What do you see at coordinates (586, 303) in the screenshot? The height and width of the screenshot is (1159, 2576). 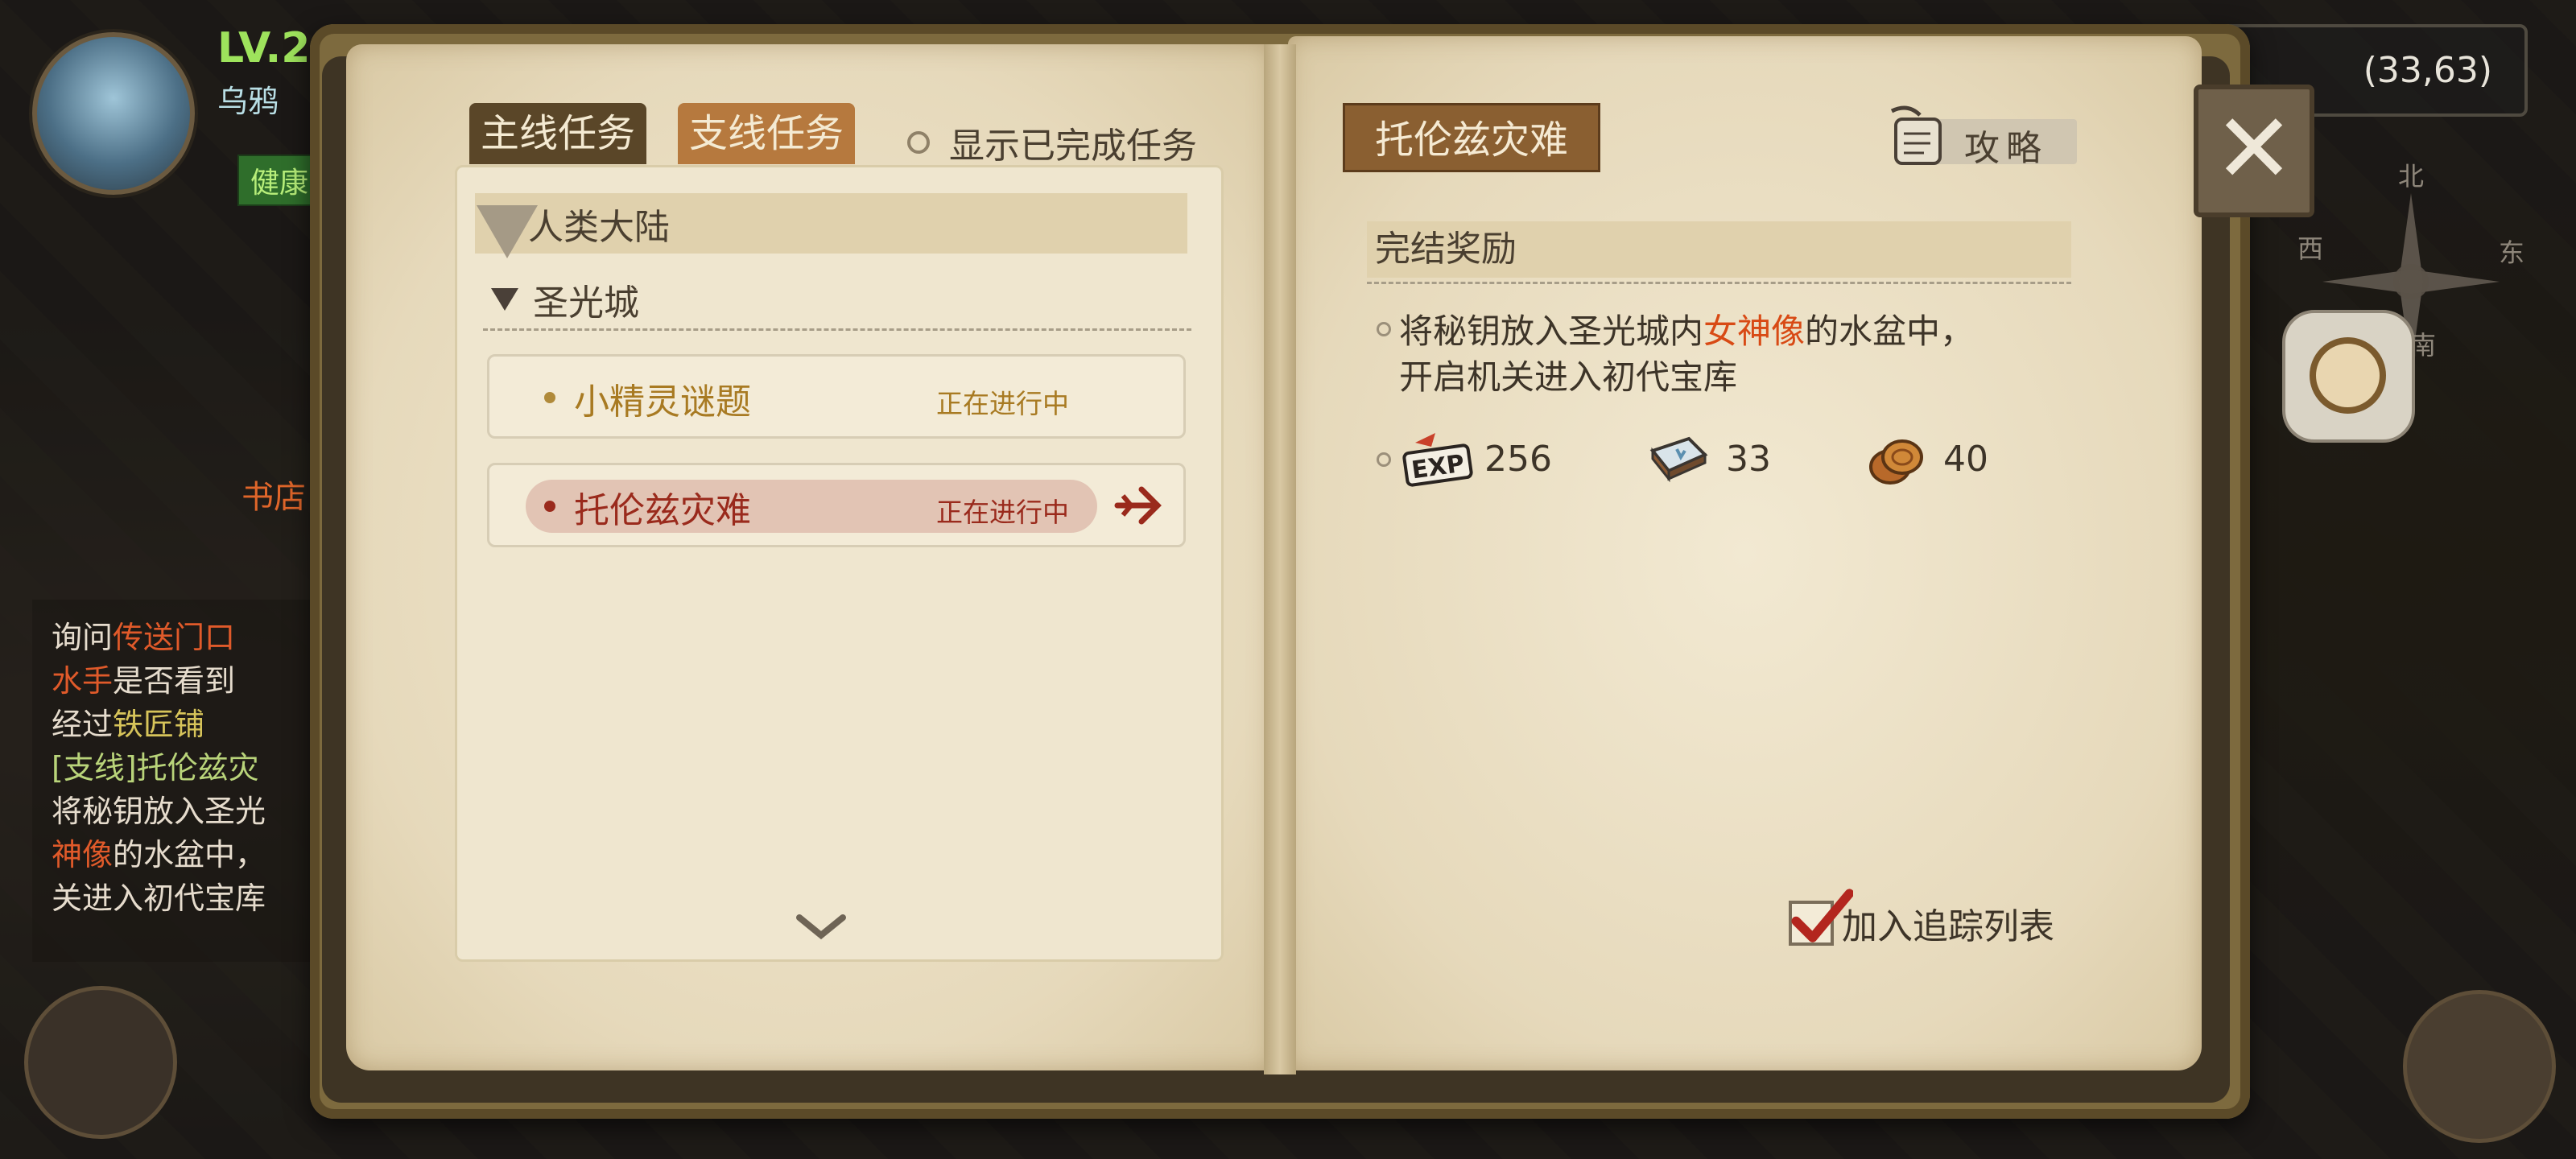 I see `city-label: 圣光城` at bounding box center [586, 303].